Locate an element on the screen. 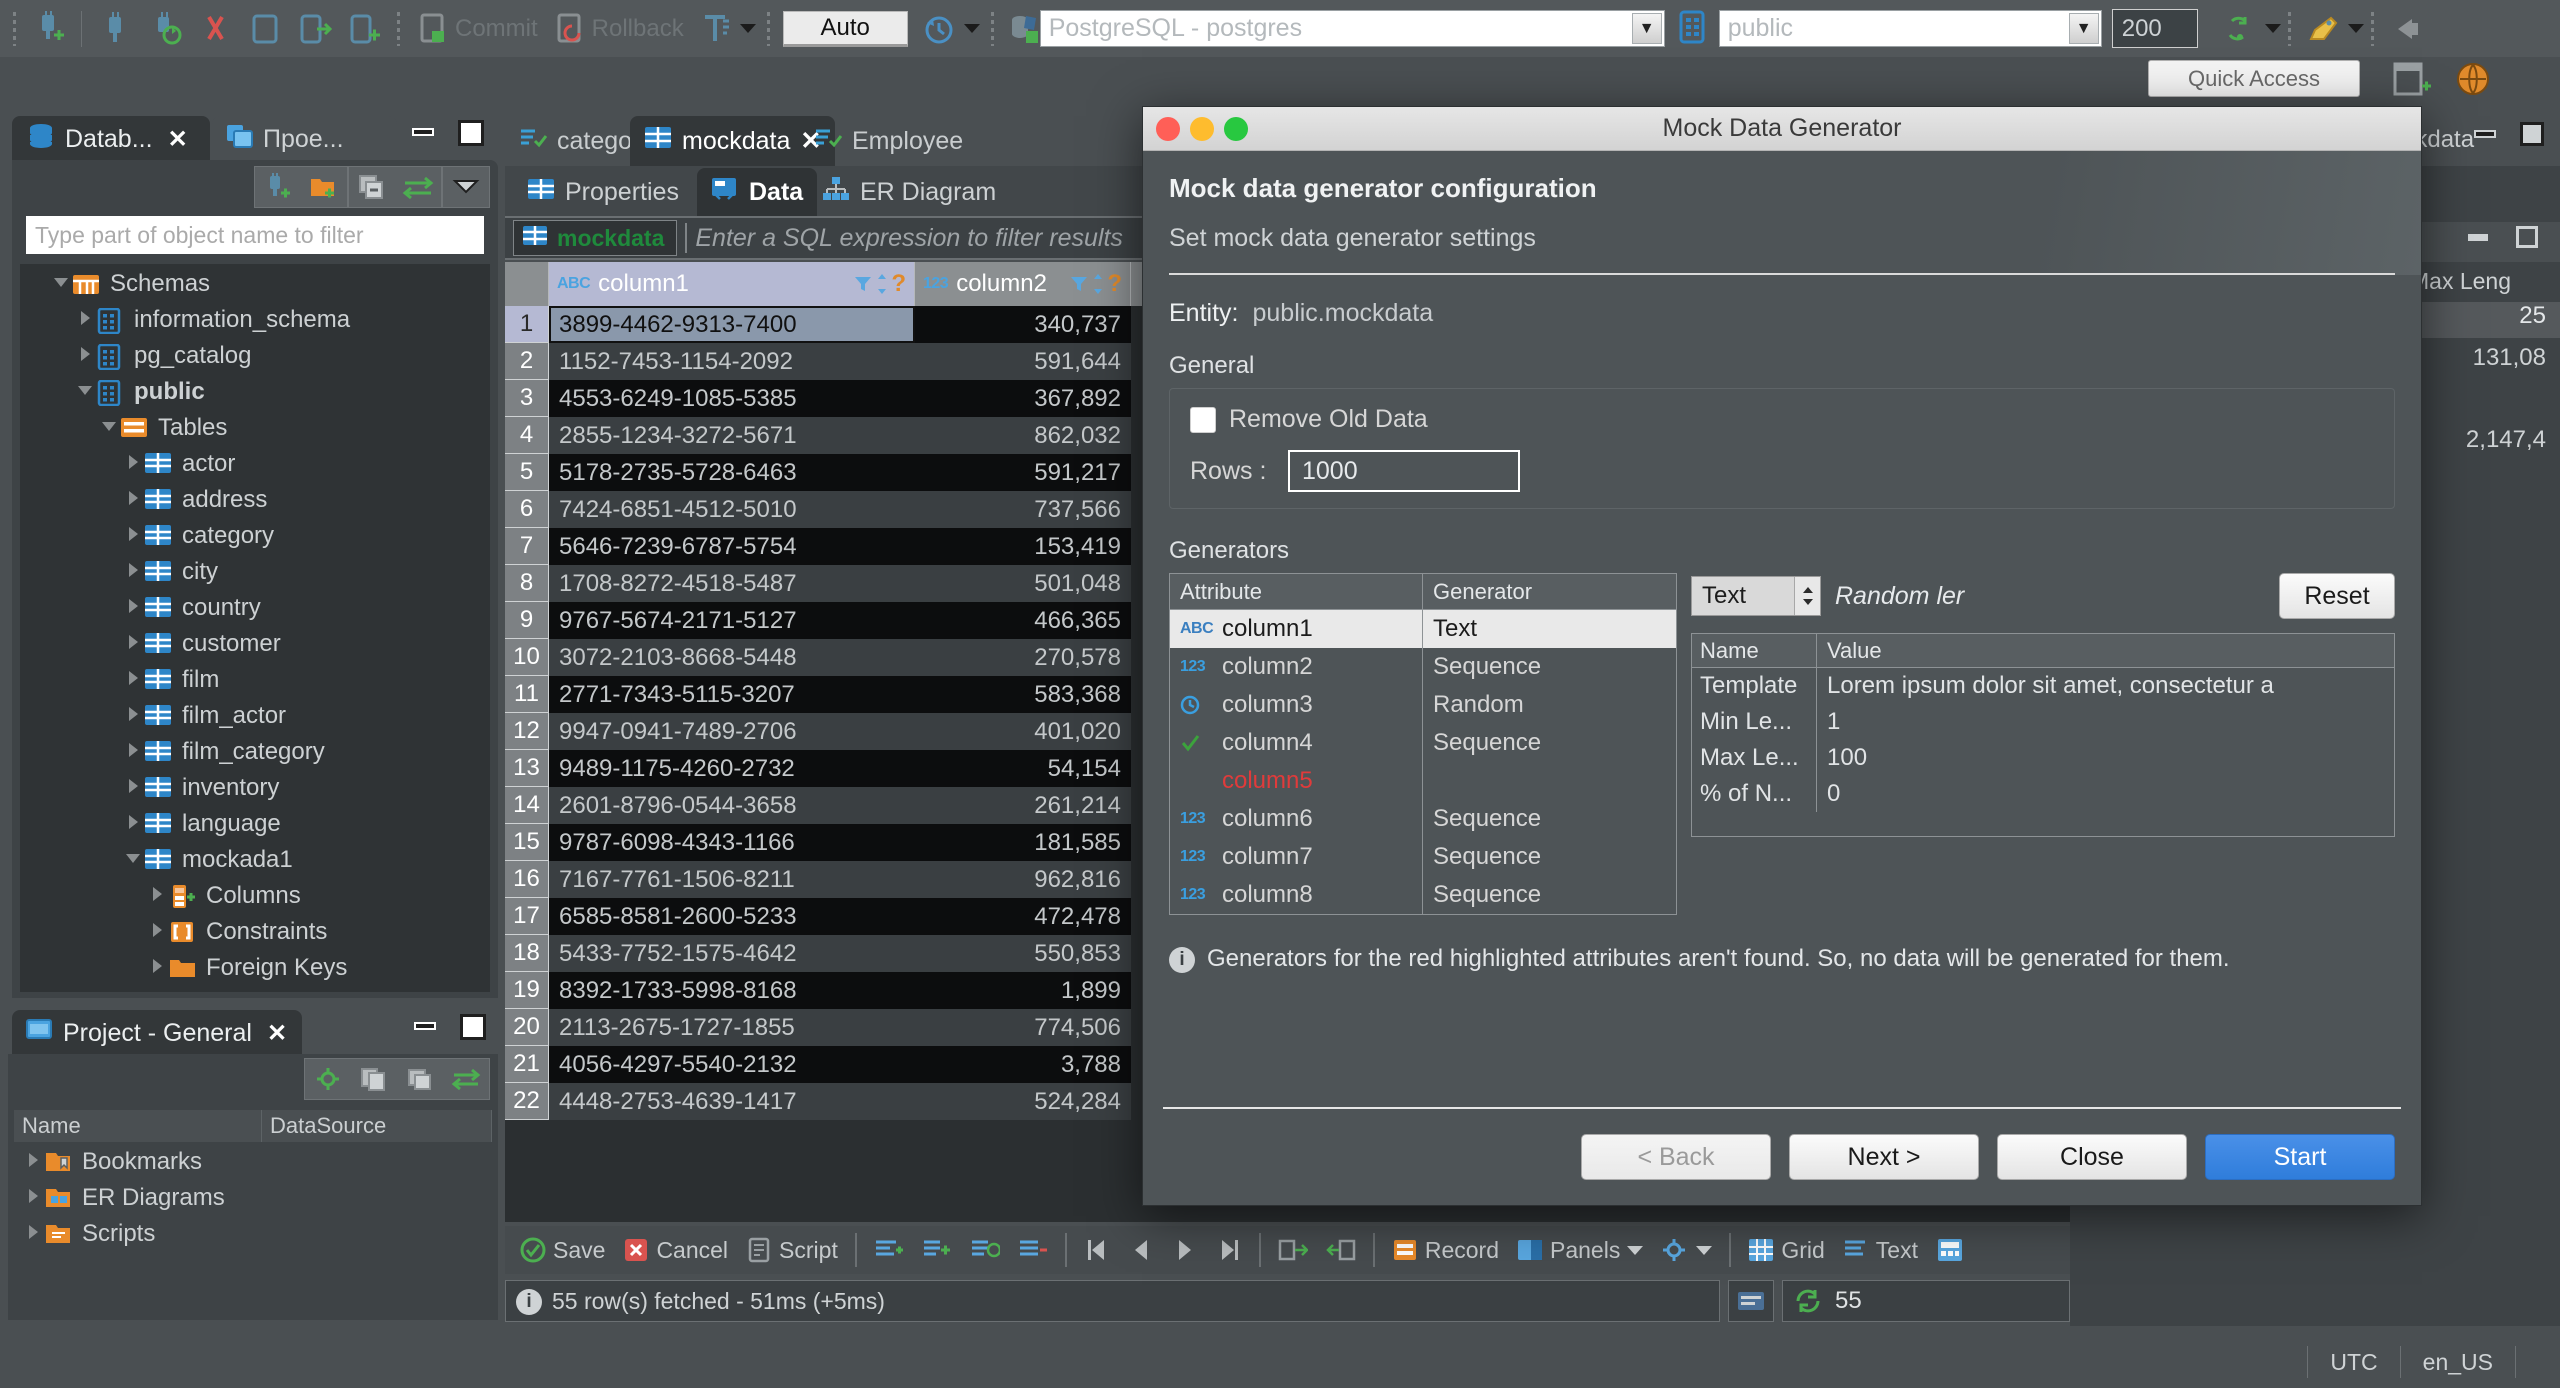  maximize-panel-icon is located at coordinates (471, 133).